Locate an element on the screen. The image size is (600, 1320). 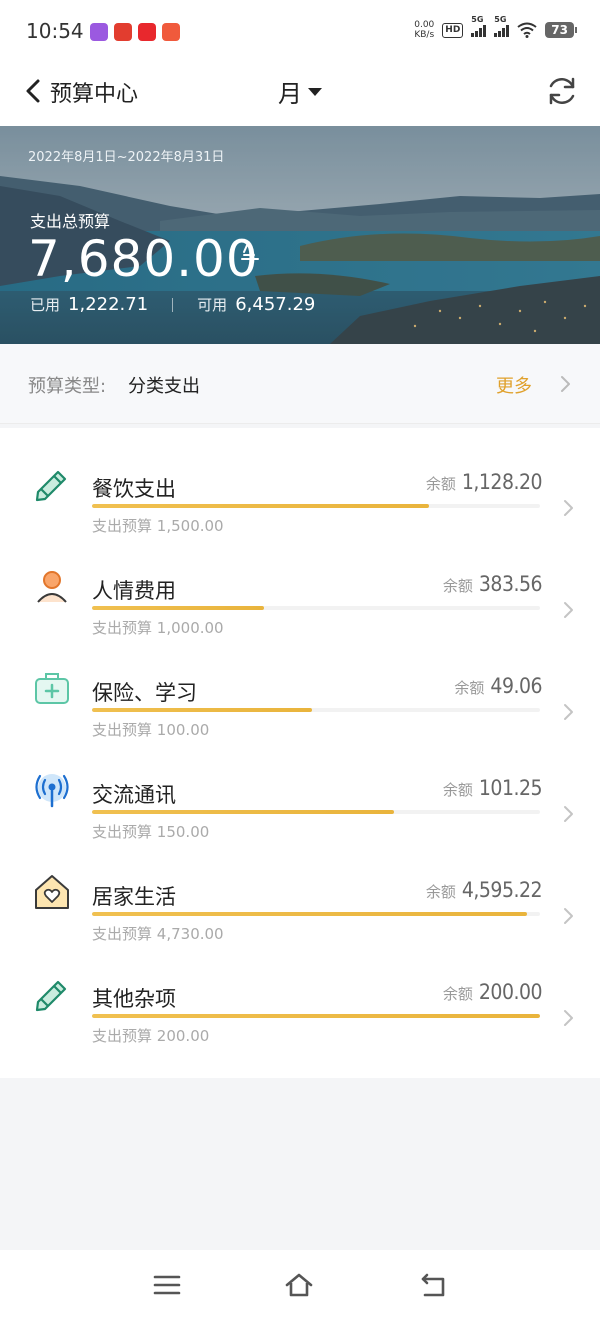
system-navigation-bar is located at coordinates (300, 1285).